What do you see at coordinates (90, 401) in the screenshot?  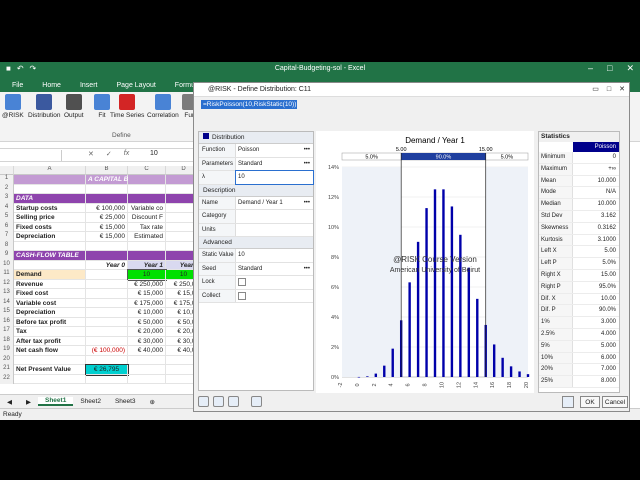 I see `sheet-tab-sheet2: Sheet2` at bounding box center [90, 401].